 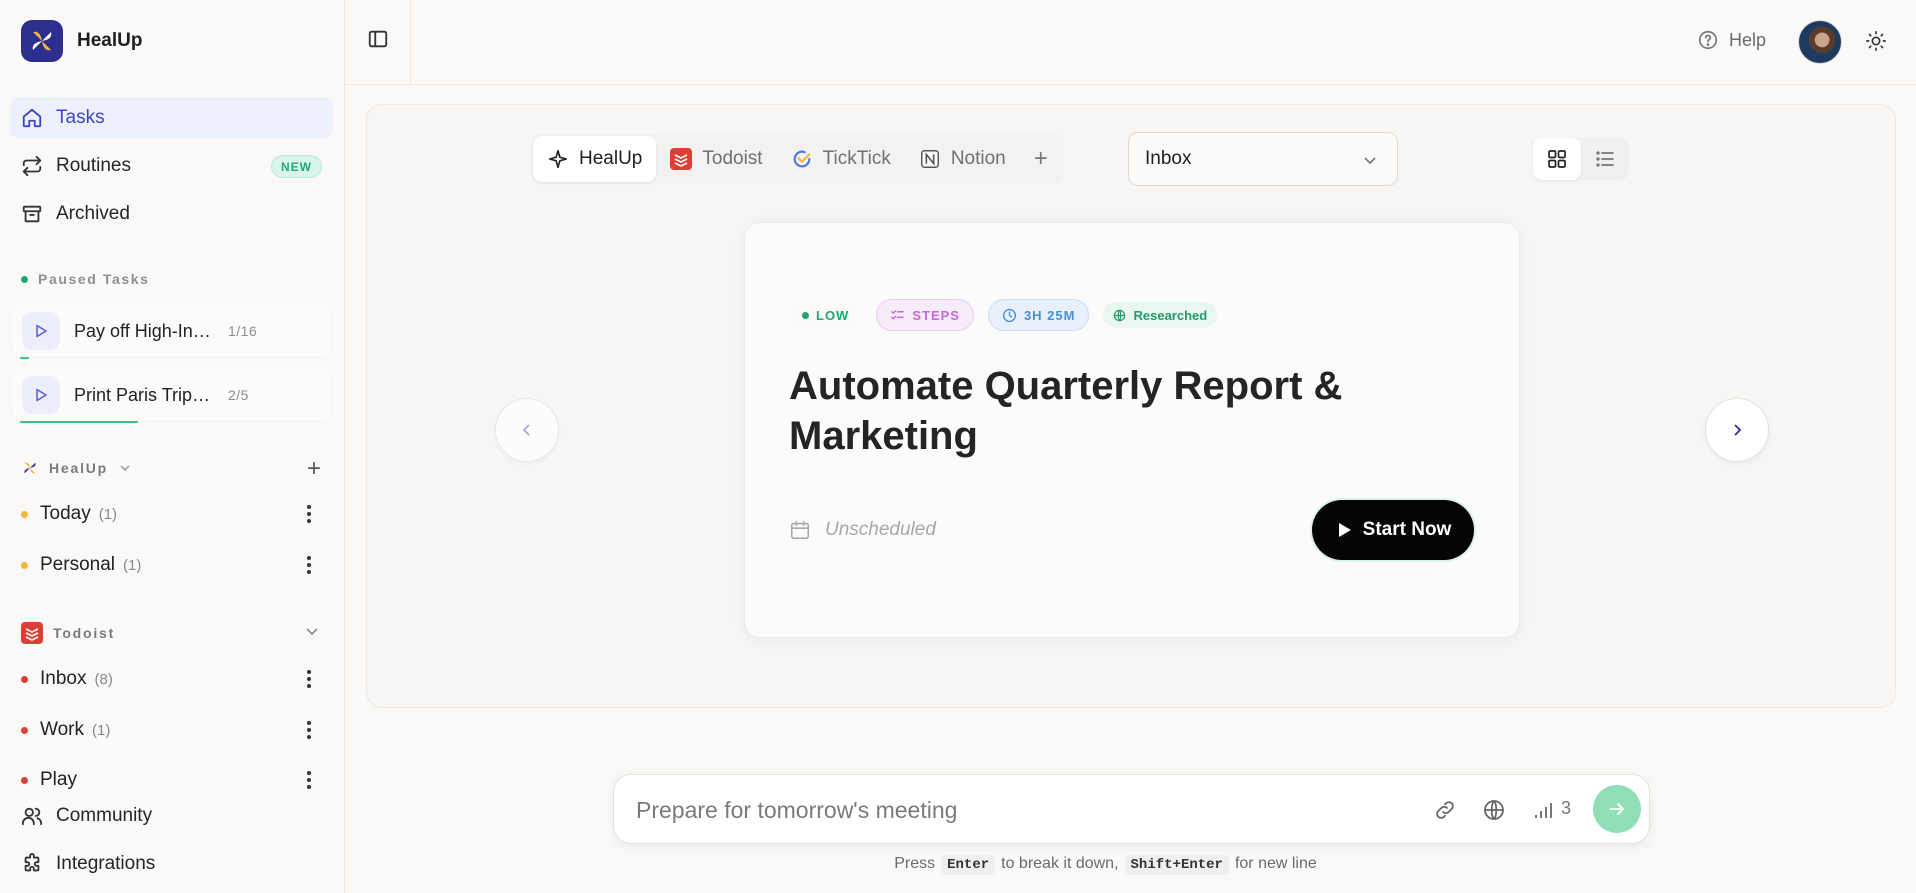 What do you see at coordinates (171, 514) in the screenshot?
I see `sidebar-item-today: Today (1)` at bounding box center [171, 514].